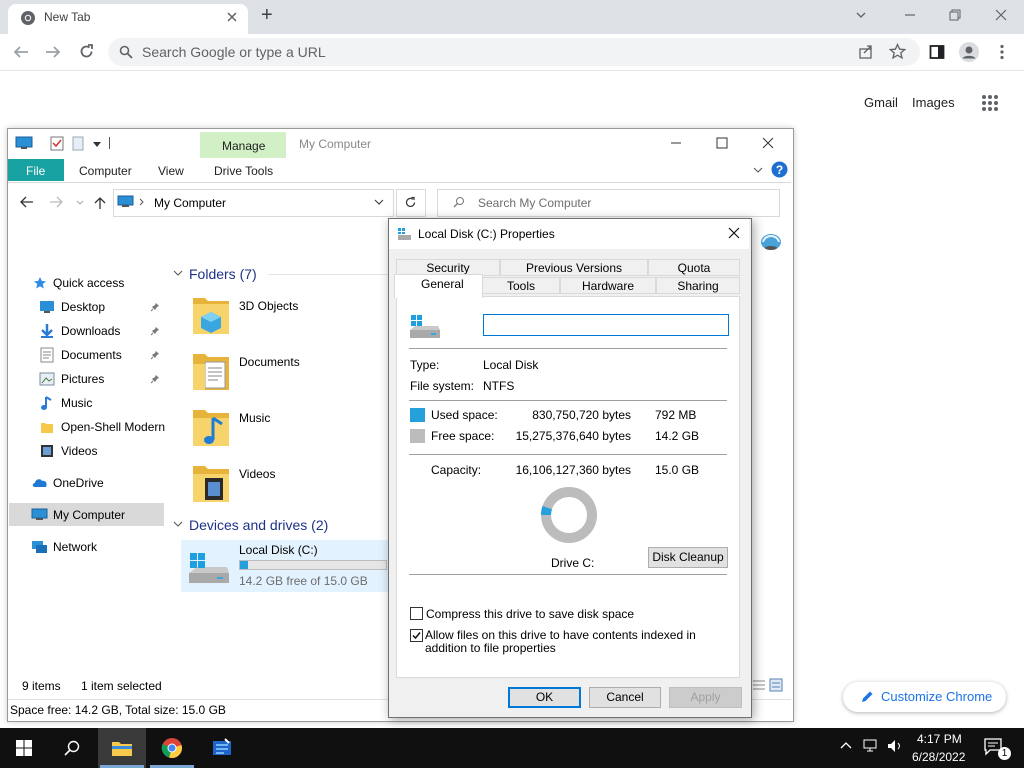 This screenshot has height=768, width=1024. What do you see at coordinates (955, 15) in the screenshot?
I see `restore-icon` at bounding box center [955, 15].